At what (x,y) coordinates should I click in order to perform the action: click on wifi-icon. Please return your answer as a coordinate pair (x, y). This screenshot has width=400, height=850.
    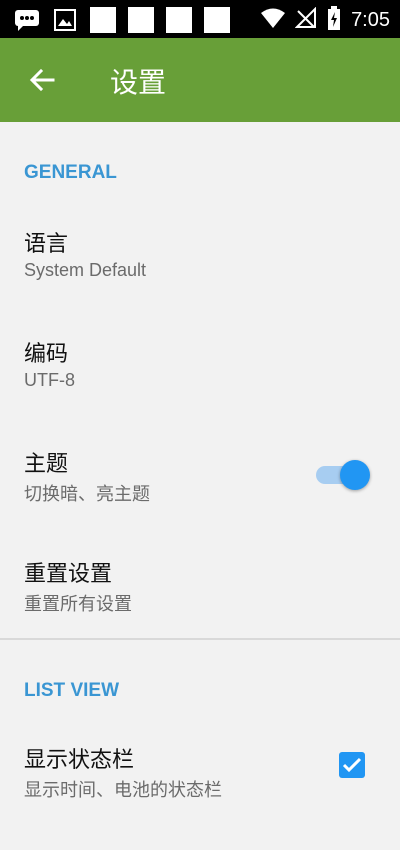
    Looking at the image, I should click on (273, 20).